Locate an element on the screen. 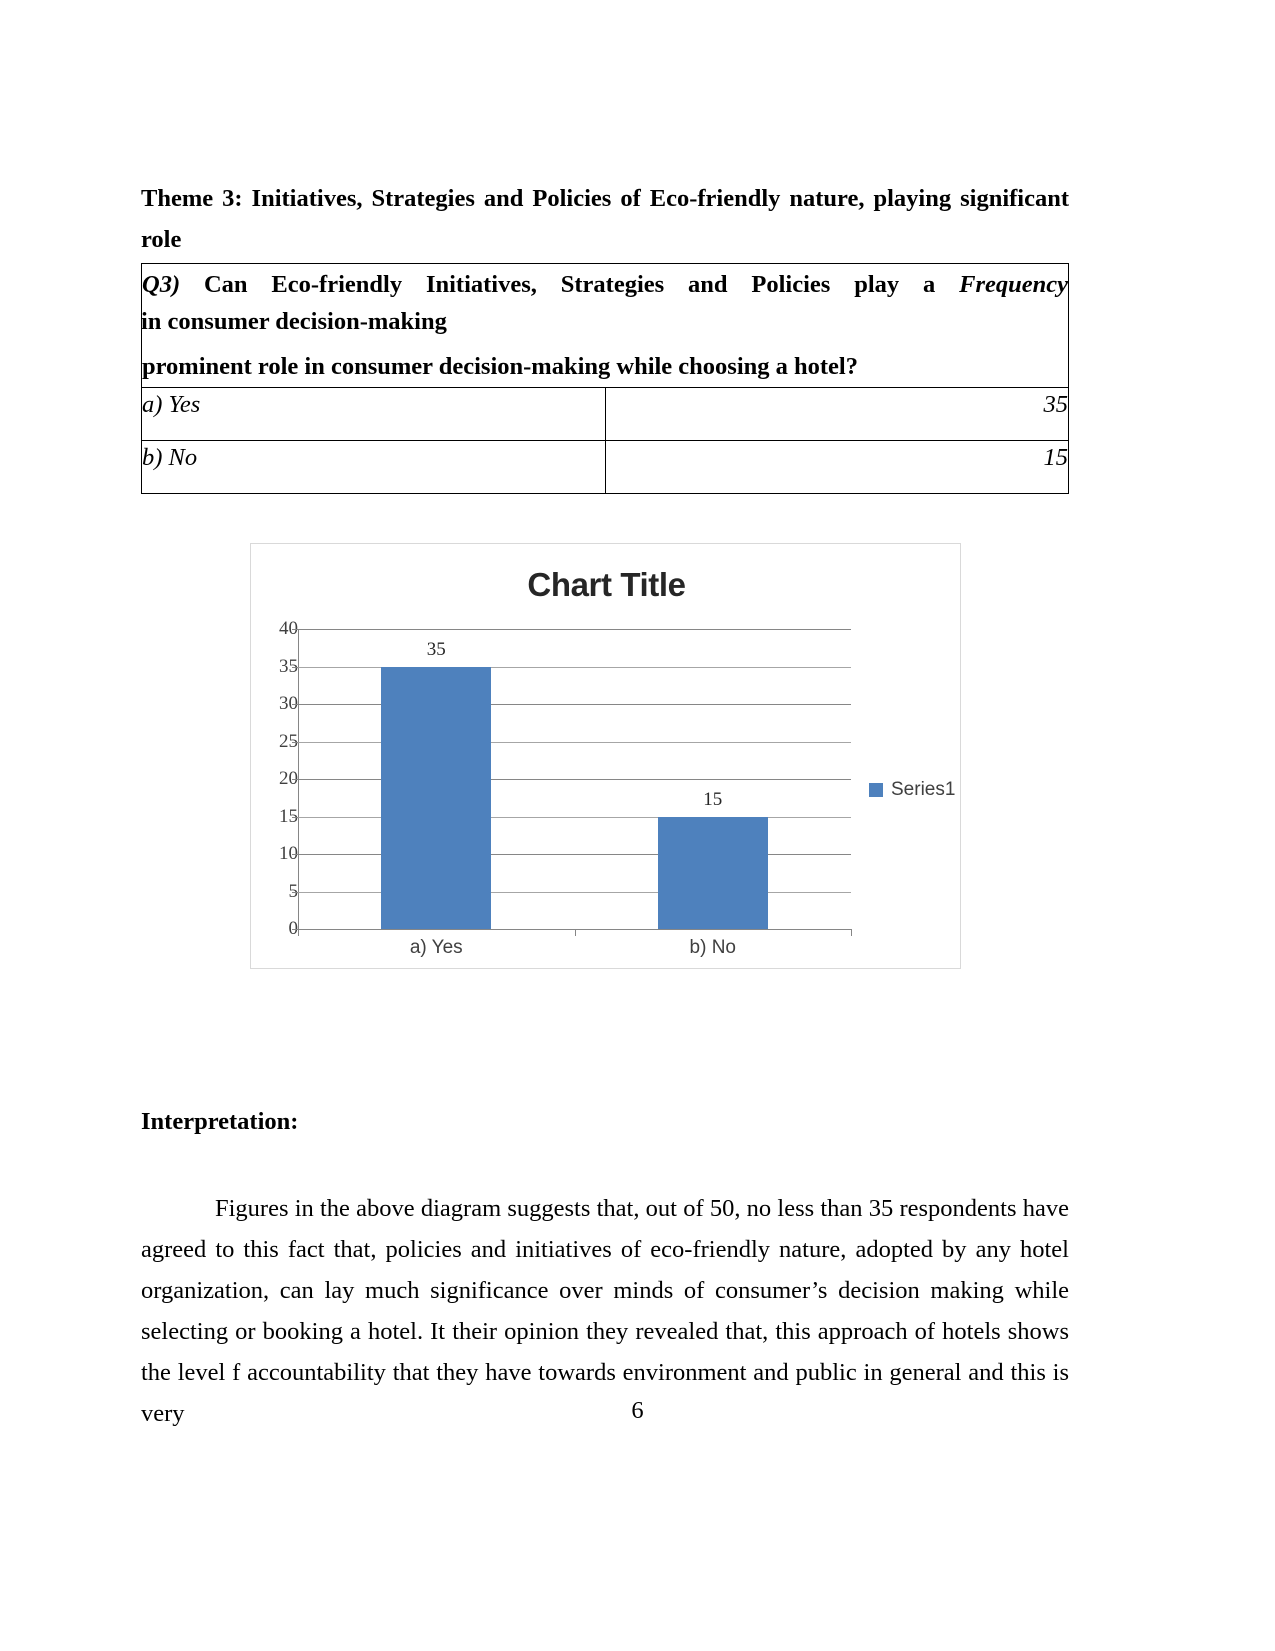 The image size is (1275, 1651). interpretation-heading: Interpretation: is located at coordinates (220, 1121).